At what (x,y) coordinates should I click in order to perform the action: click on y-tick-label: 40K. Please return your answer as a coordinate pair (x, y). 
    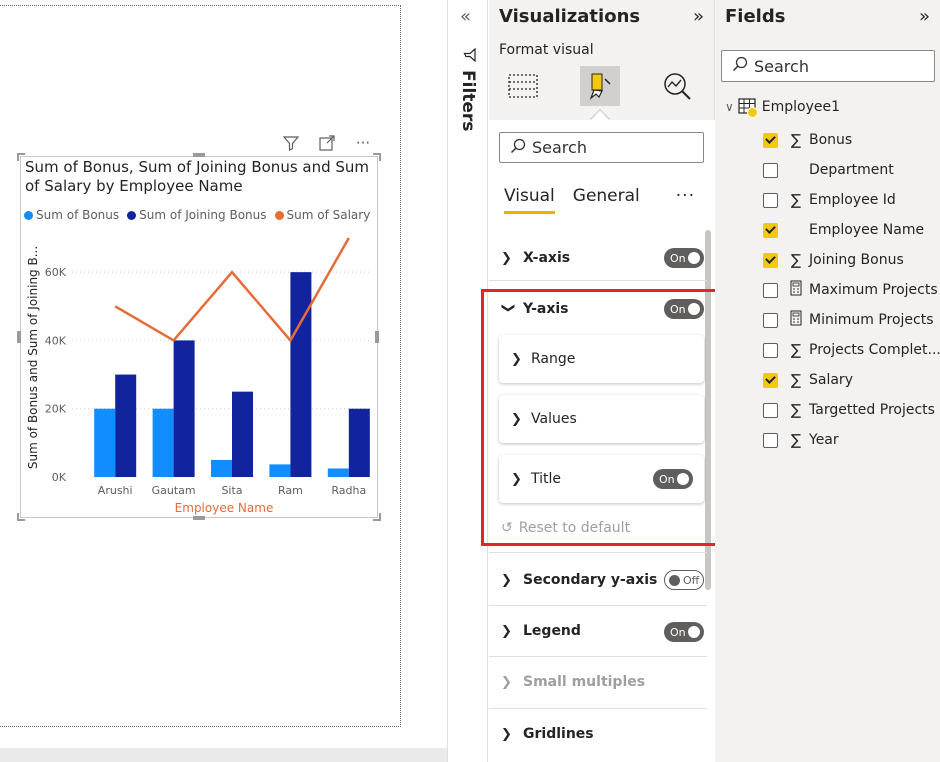
    Looking at the image, I should click on (56, 340).